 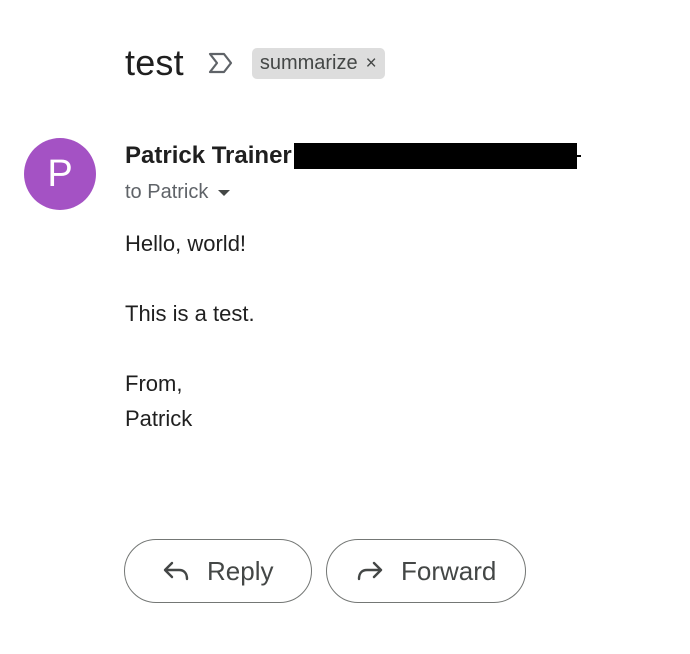 I want to click on remove-label-icon: ×, so click(x=371, y=63).